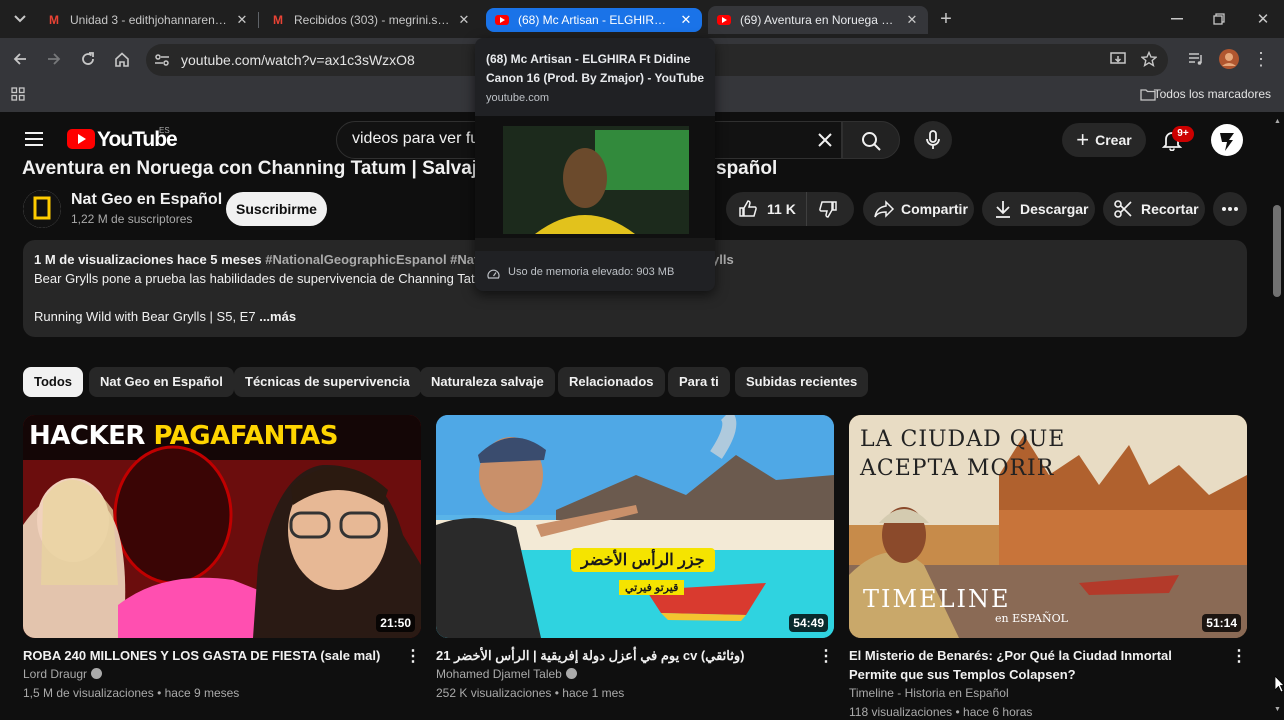 This screenshot has height=720, width=1284. Describe the element at coordinates (20, 59) in the screenshot. I see `back-arrow-icon` at that location.